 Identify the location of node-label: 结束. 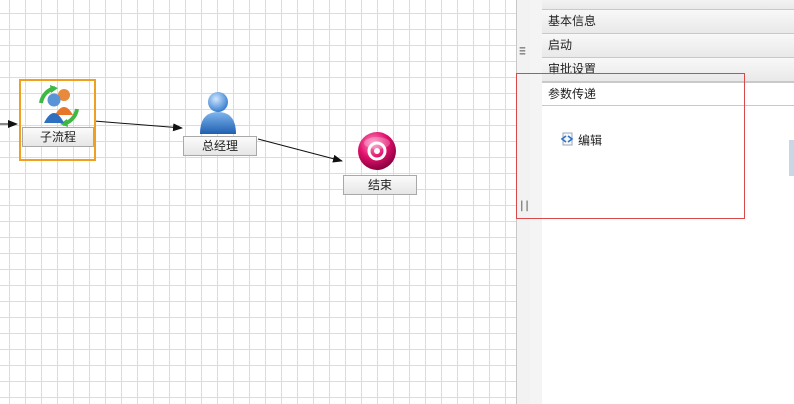
(380, 185).